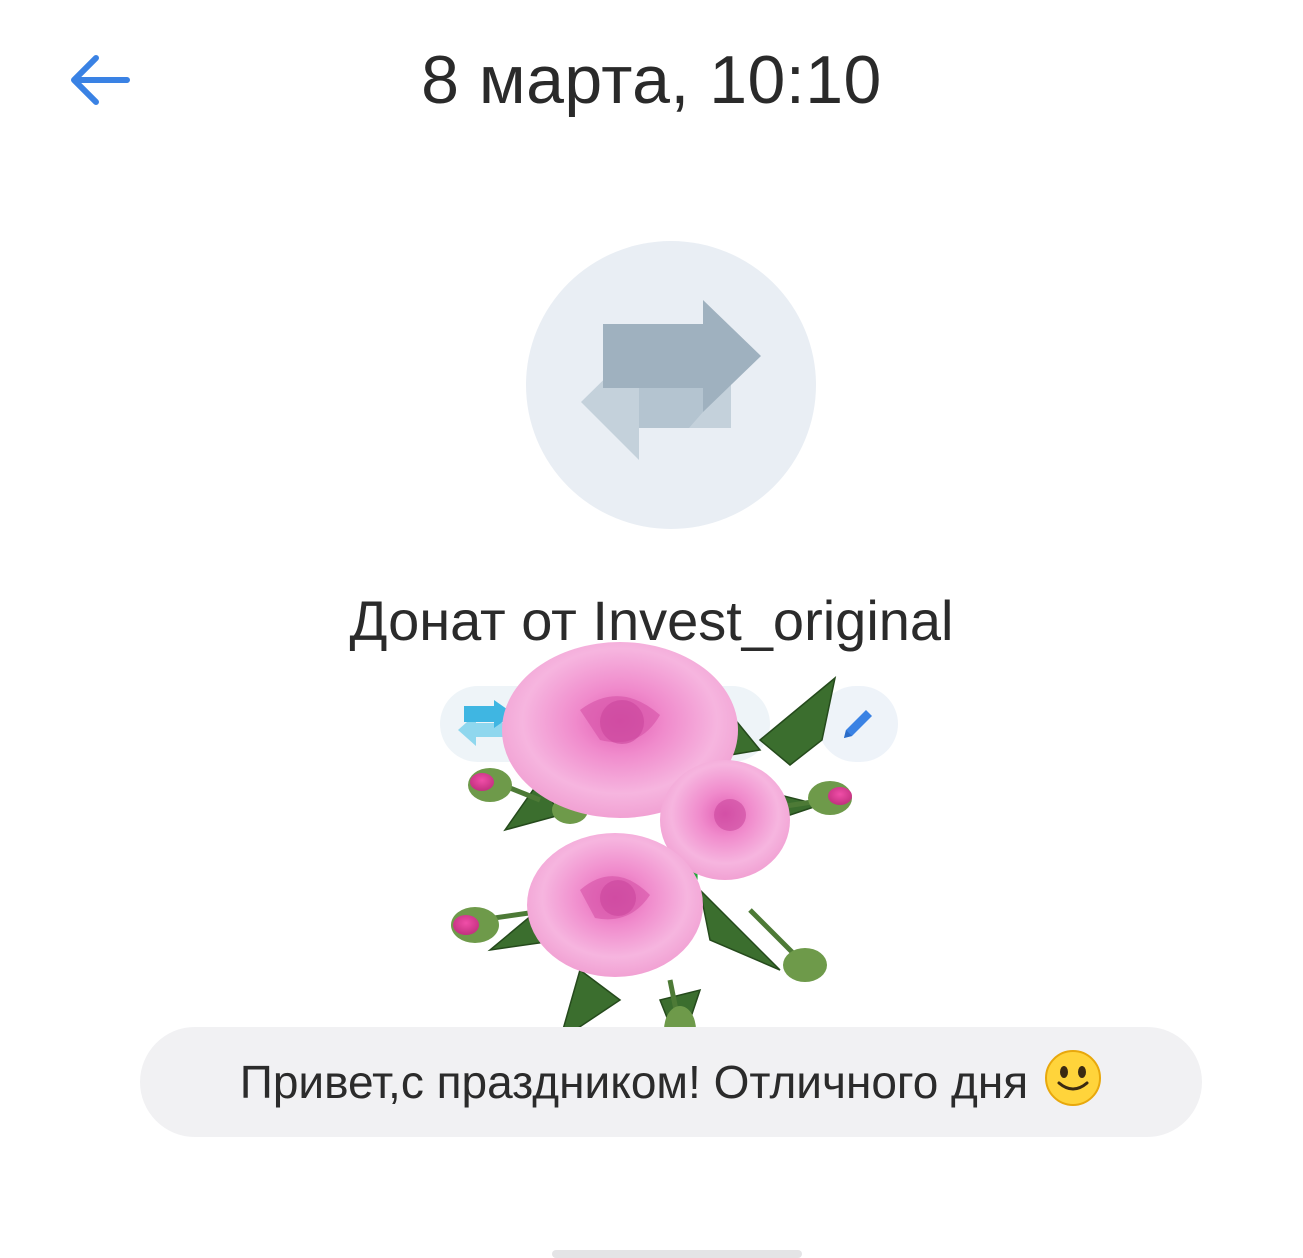  I want to click on message-text: Привет,с праздником! Отличного дня, so click(634, 1082).